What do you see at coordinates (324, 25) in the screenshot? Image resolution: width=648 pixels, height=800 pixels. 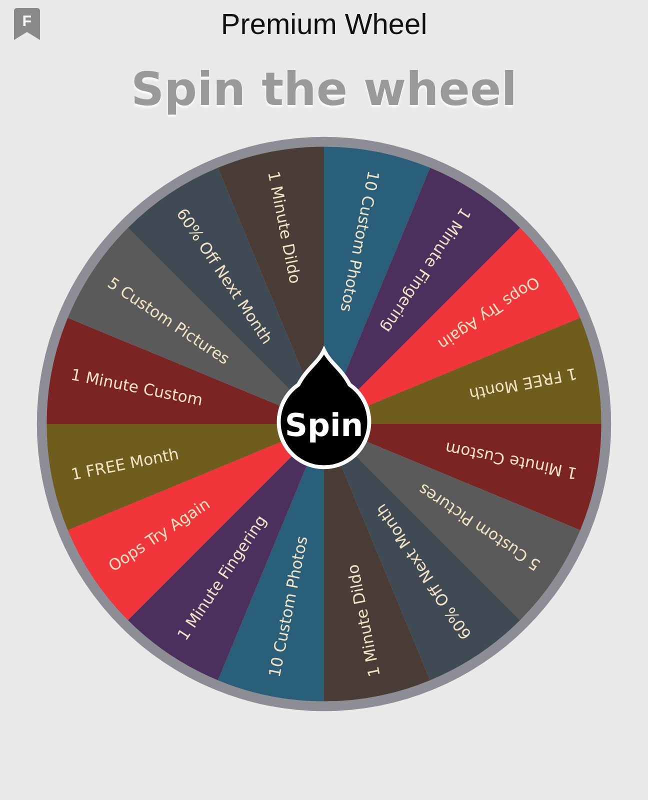 I see `window-title: Premium Wheel` at bounding box center [324, 25].